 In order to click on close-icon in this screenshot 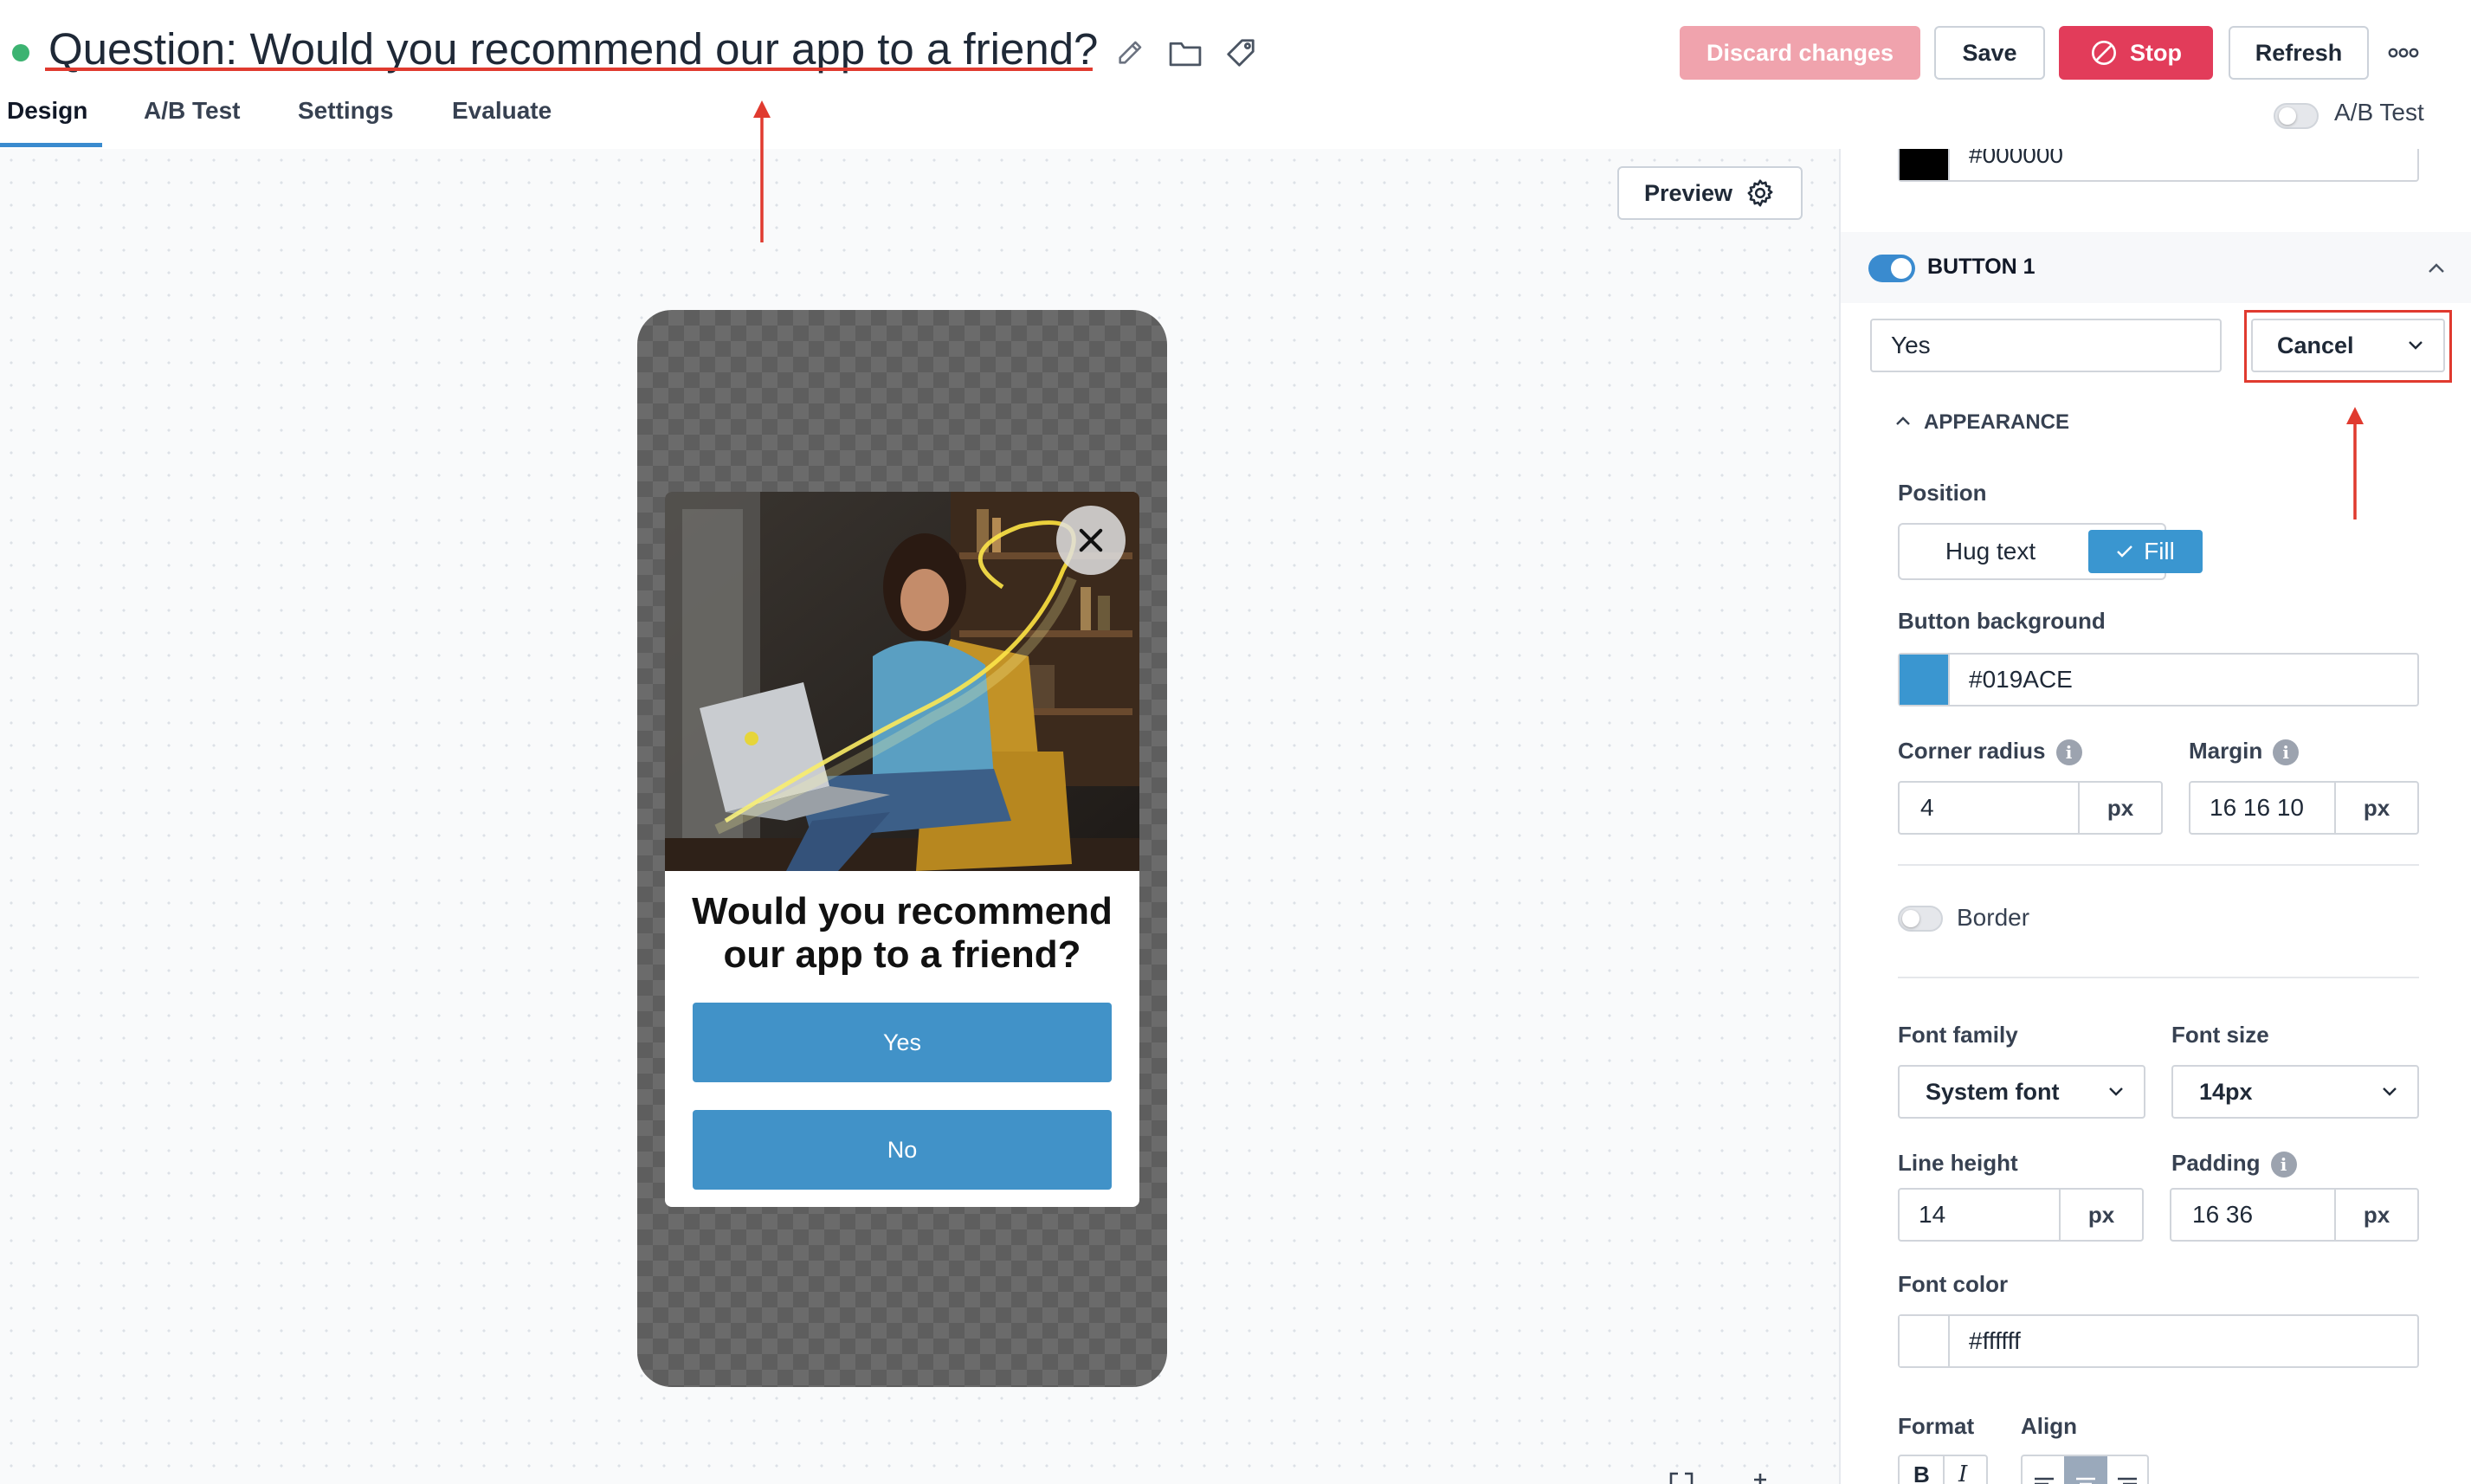, I will do `click(1091, 540)`.